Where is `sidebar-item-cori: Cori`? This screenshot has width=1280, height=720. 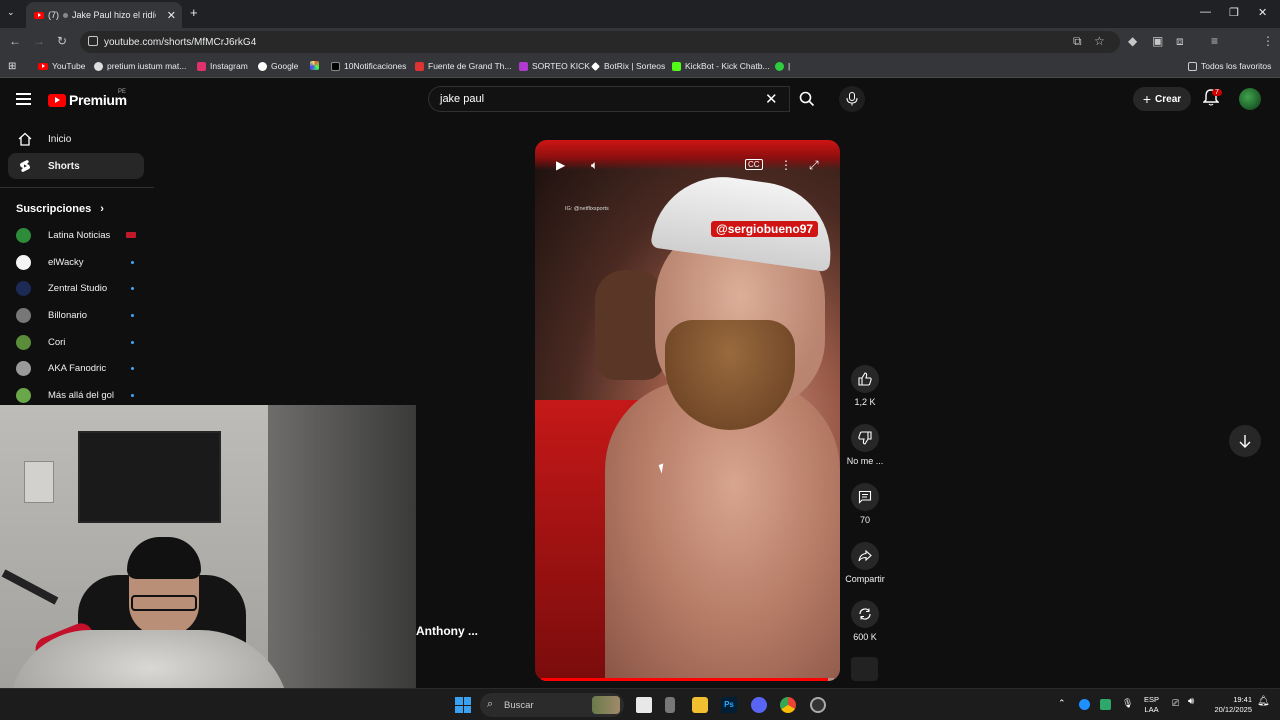
sidebar-item-cori: Cori is located at coordinates (78, 342).